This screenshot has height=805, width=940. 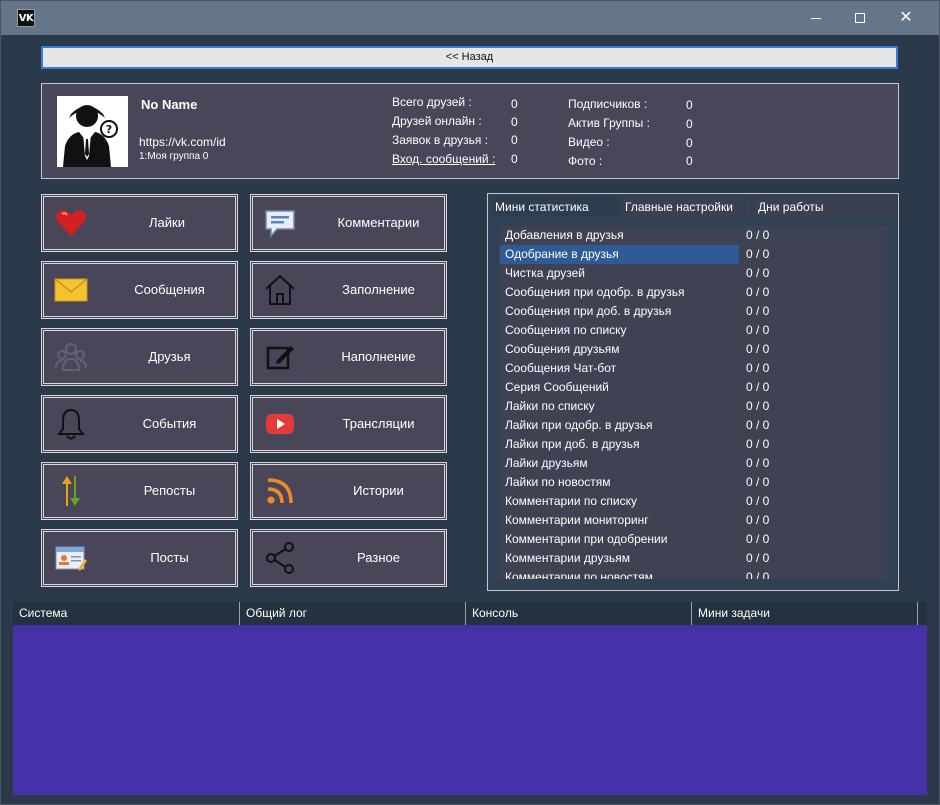 I want to click on stat-value-total-friends: 0, so click(x=514, y=104).